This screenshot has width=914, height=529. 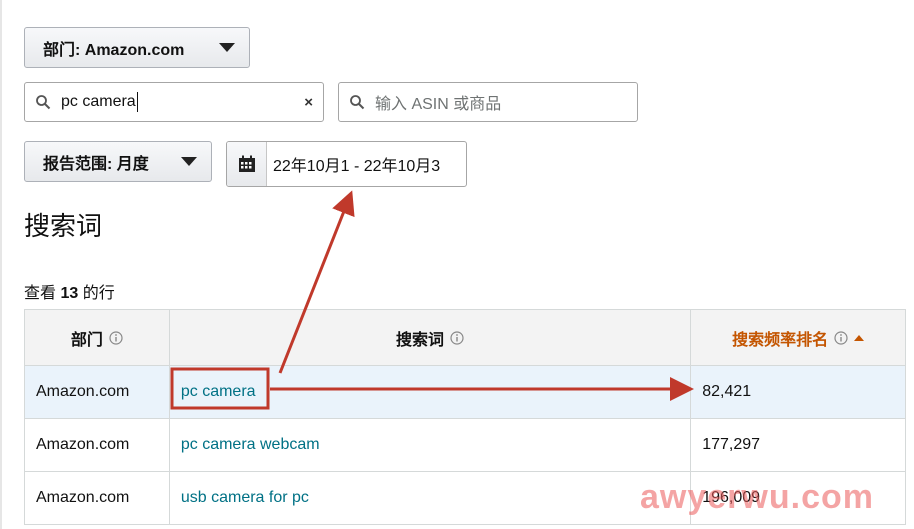 I want to click on date-range-value: 22年10月1 - 22年10月3, so click(x=357, y=166).